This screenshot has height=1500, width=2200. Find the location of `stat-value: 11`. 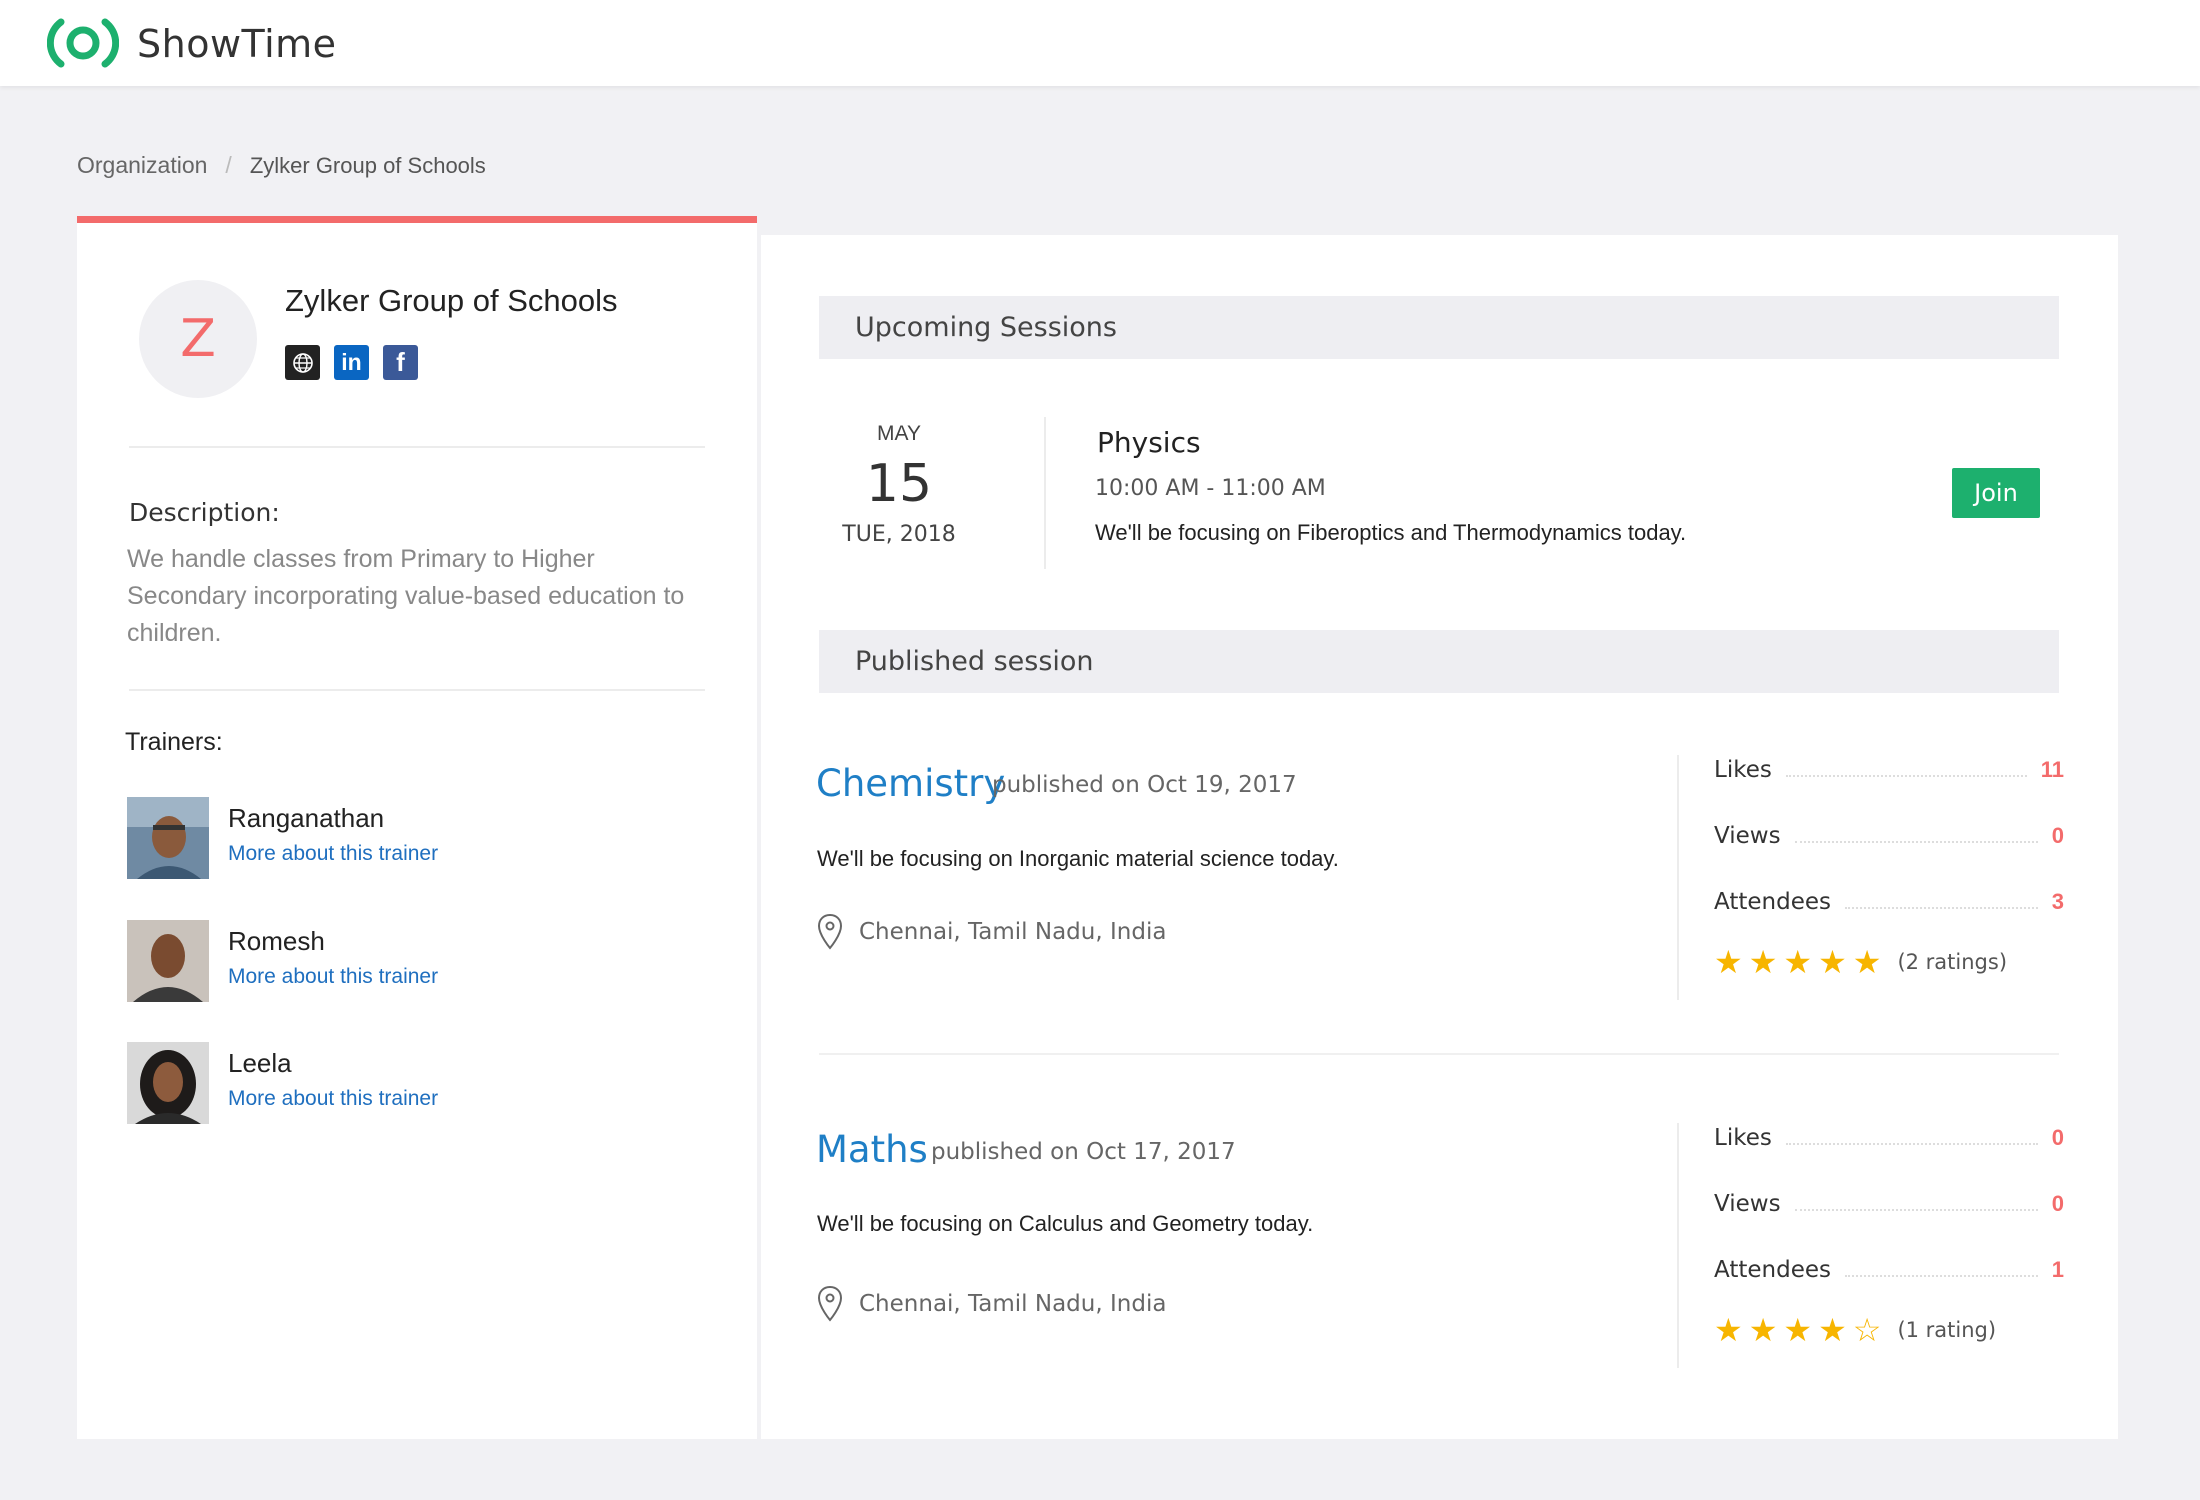

stat-value: 11 is located at coordinates (2052, 769).